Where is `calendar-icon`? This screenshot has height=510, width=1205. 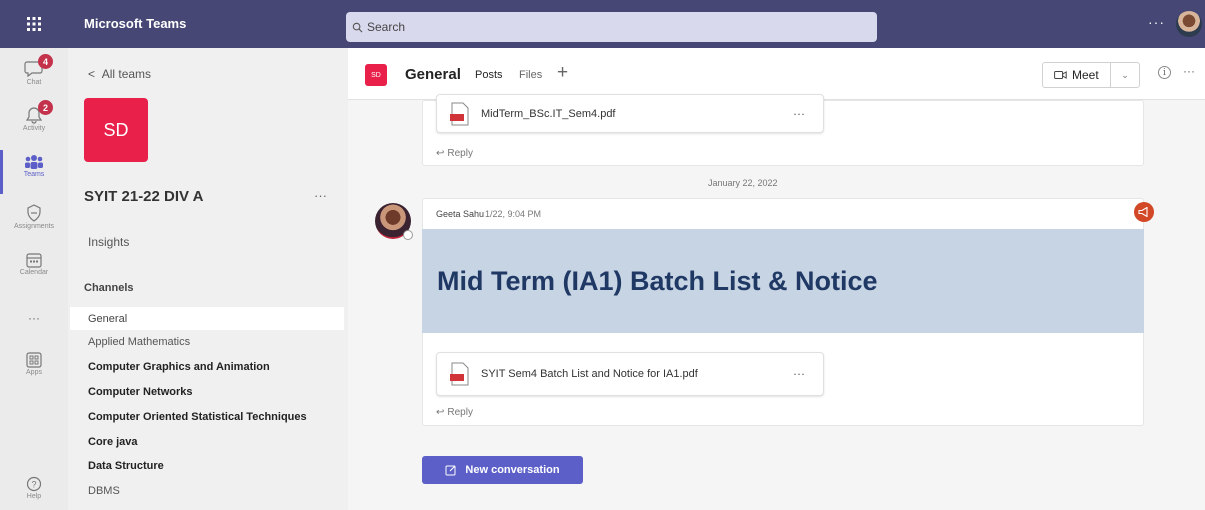
calendar-icon is located at coordinates (34, 260).